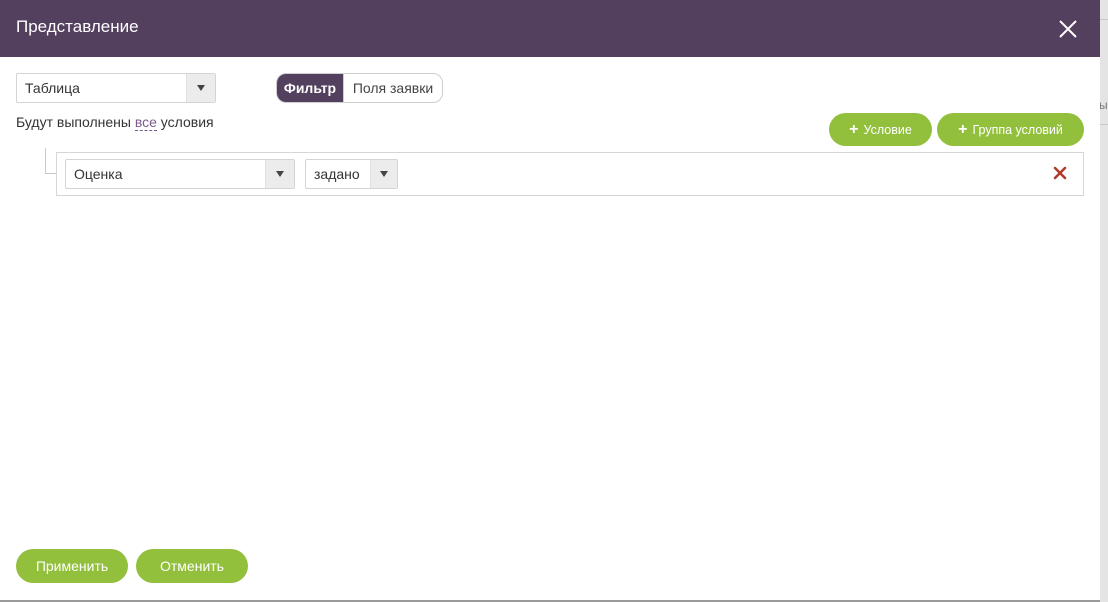 The height and width of the screenshot is (602, 1108). Describe the element at coordinates (310, 88) in the screenshot. I see `tab-filter: Фильтр` at that location.